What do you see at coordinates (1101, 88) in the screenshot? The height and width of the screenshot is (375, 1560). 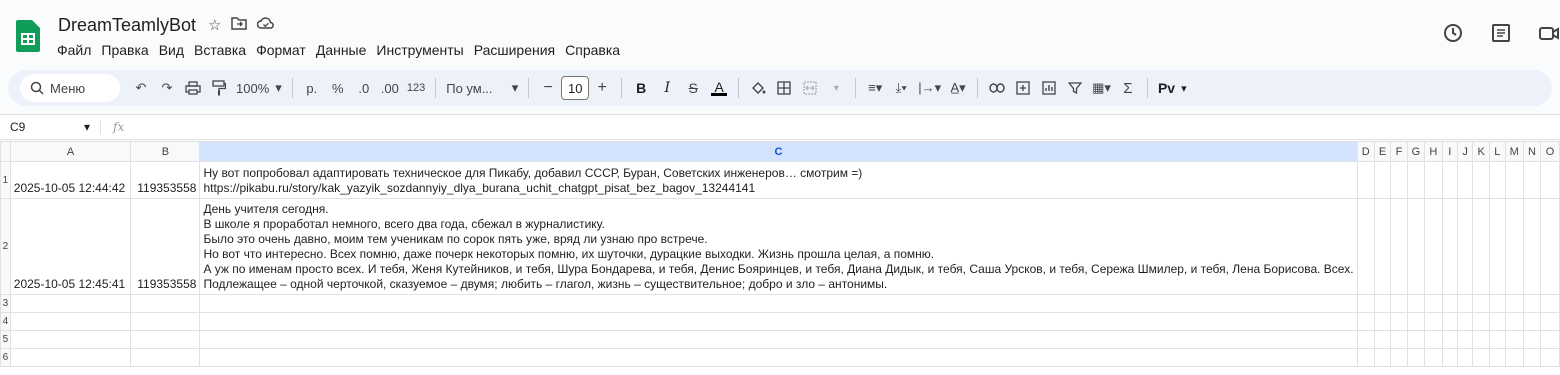 I see `filter-views-icon: ▦▾` at bounding box center [1101, 88].